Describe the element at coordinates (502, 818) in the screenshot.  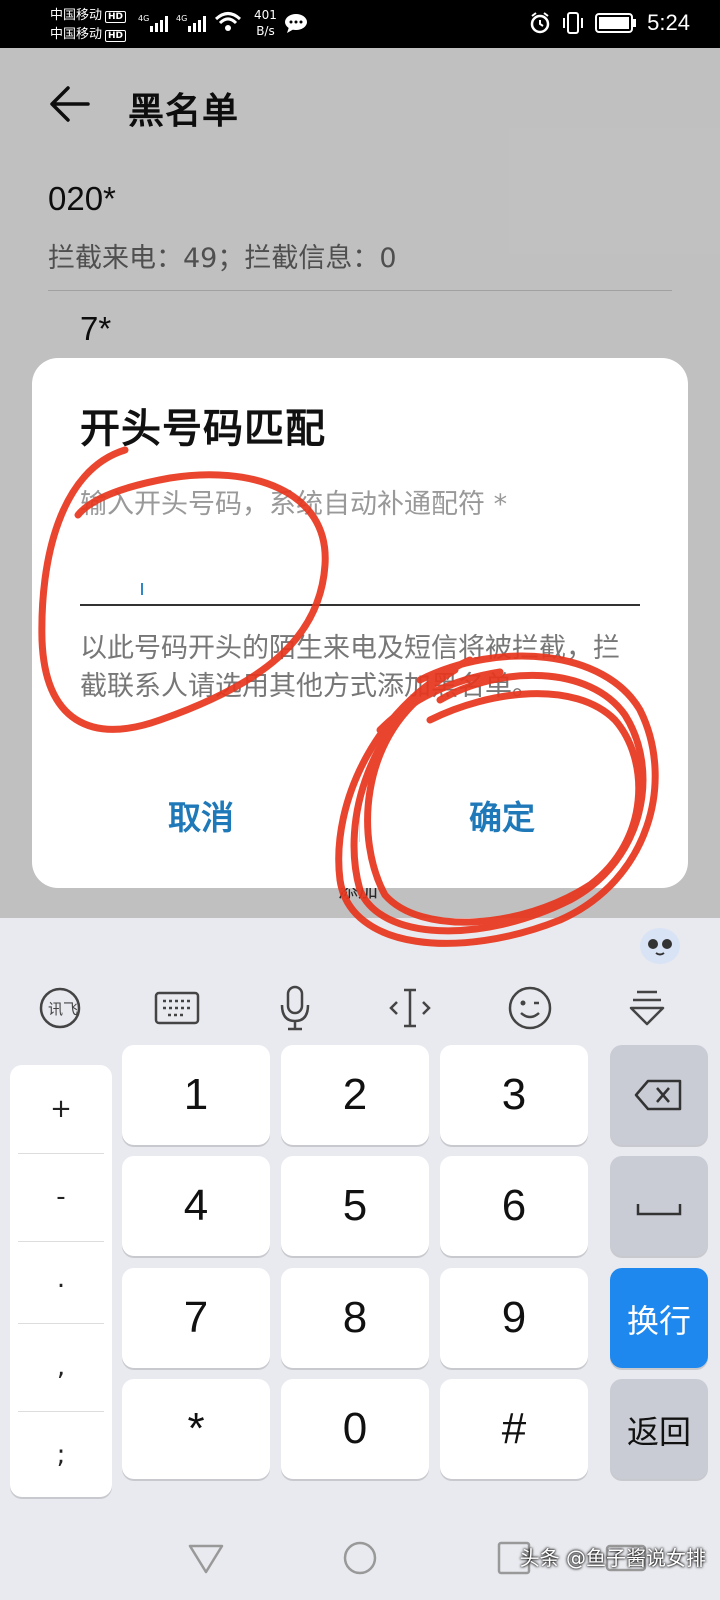
I see `confirm-button: 确定` at that location.